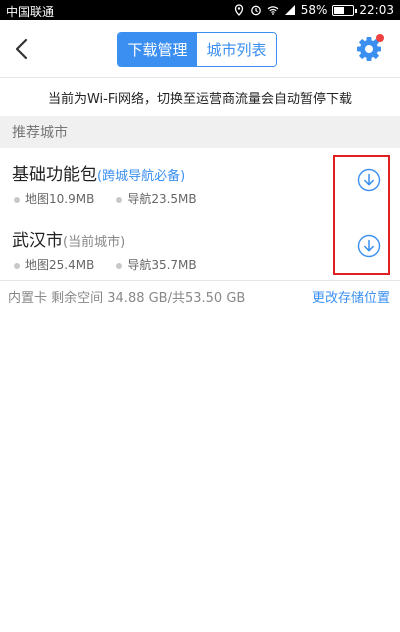 The height and width of the screenshot is (632, 400). What do you see at coordinates (105, 264) in the screenshot?
I see `city-sizes: 地图25.4MB 导航35.7MB` at bounding box center [105, 264].